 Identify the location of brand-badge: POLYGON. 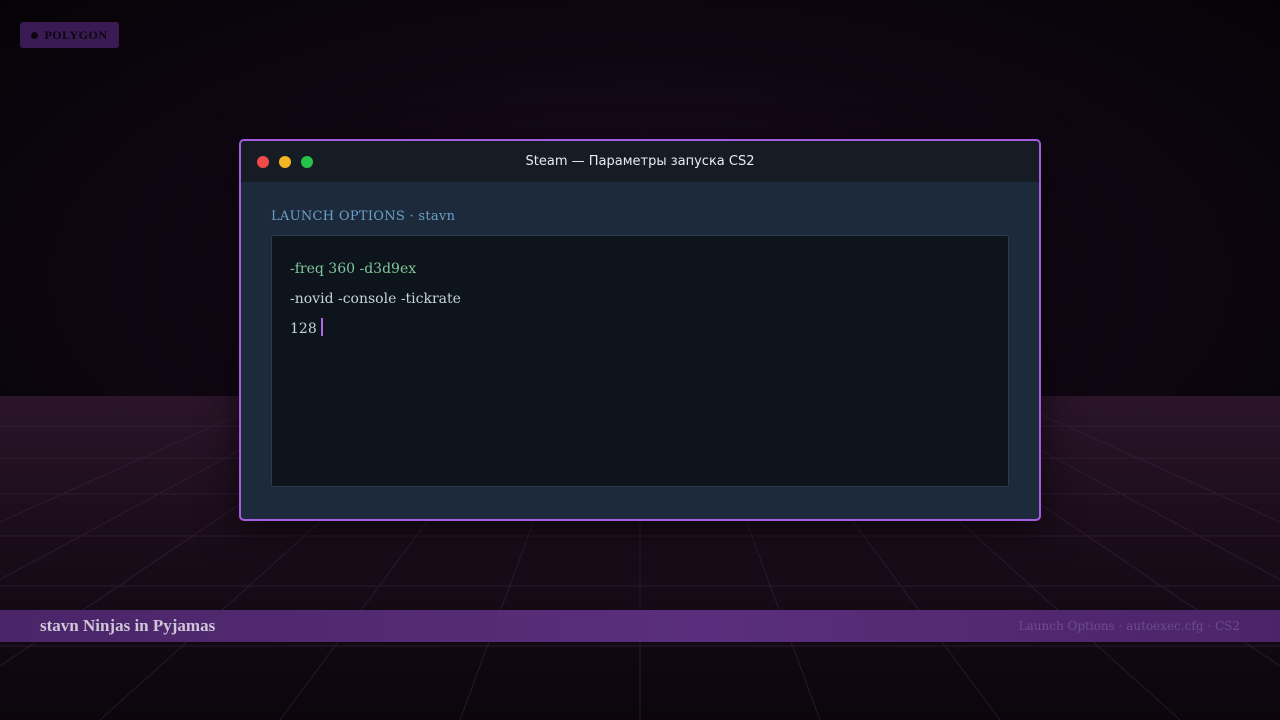
(69, 35).